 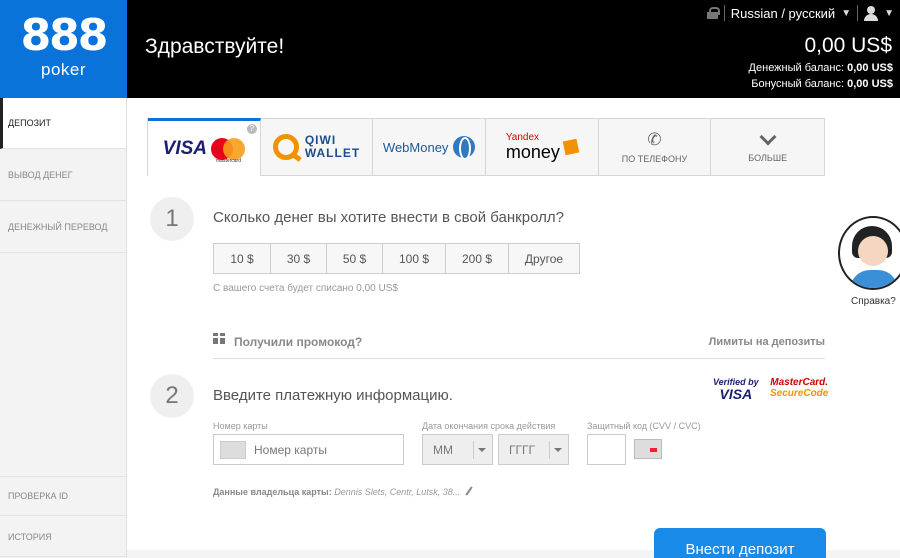 I want to click on language-selector: Russian / русский, so click(x=783, y=13).